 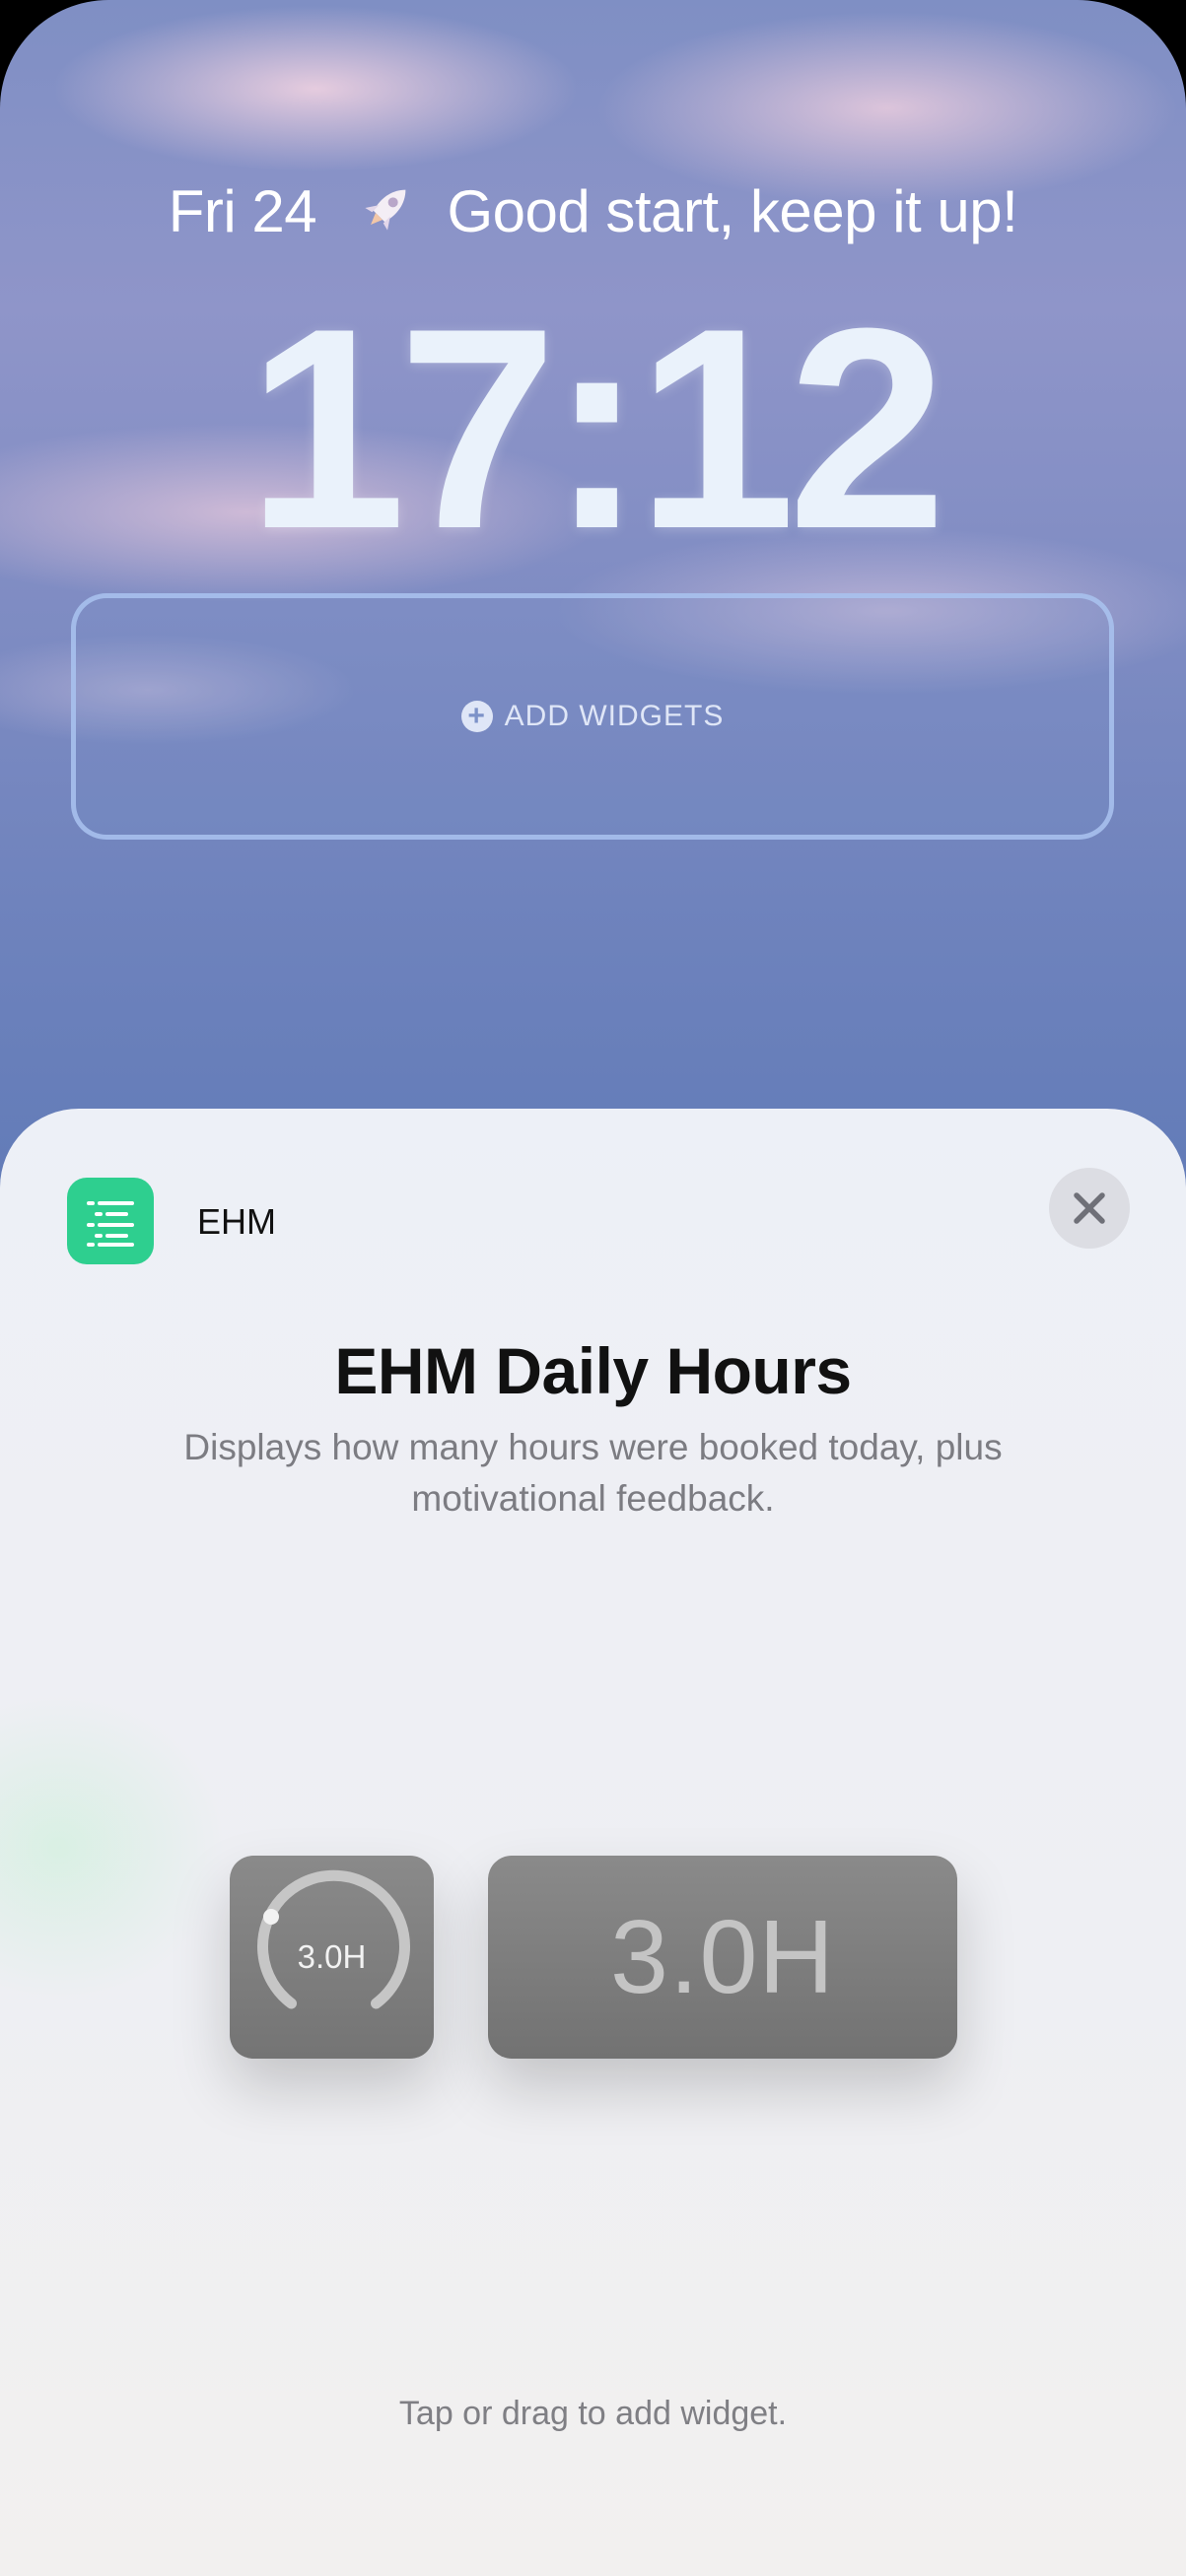 I want to click on app-icon, so click(x=110, y=1221).